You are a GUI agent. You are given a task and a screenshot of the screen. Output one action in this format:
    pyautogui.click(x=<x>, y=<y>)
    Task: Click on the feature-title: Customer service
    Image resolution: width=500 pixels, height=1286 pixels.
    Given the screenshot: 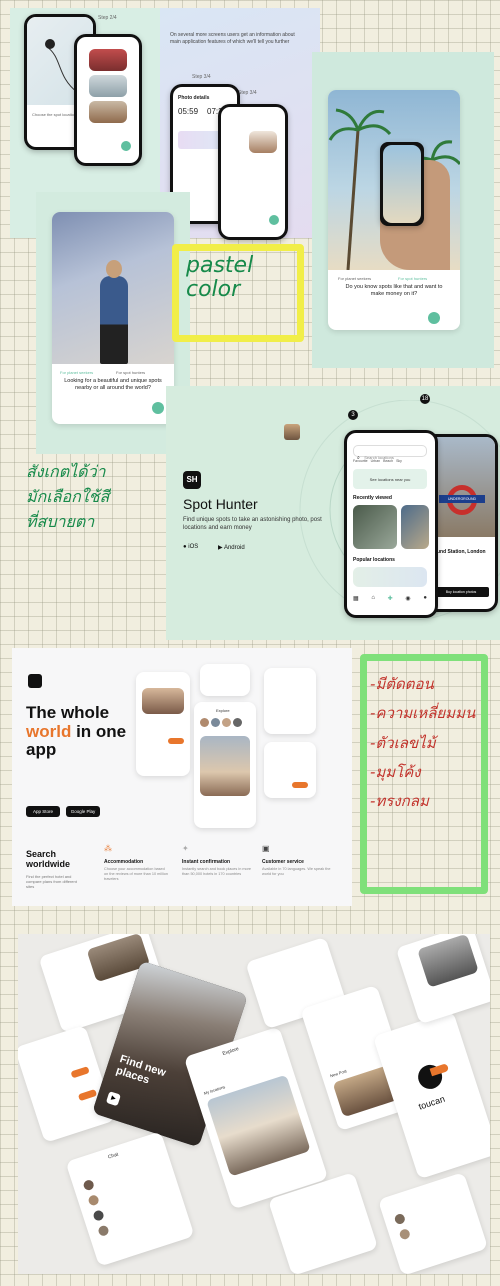 What is the action you would take?
    pyautogui.click(x=283, y=862)
    